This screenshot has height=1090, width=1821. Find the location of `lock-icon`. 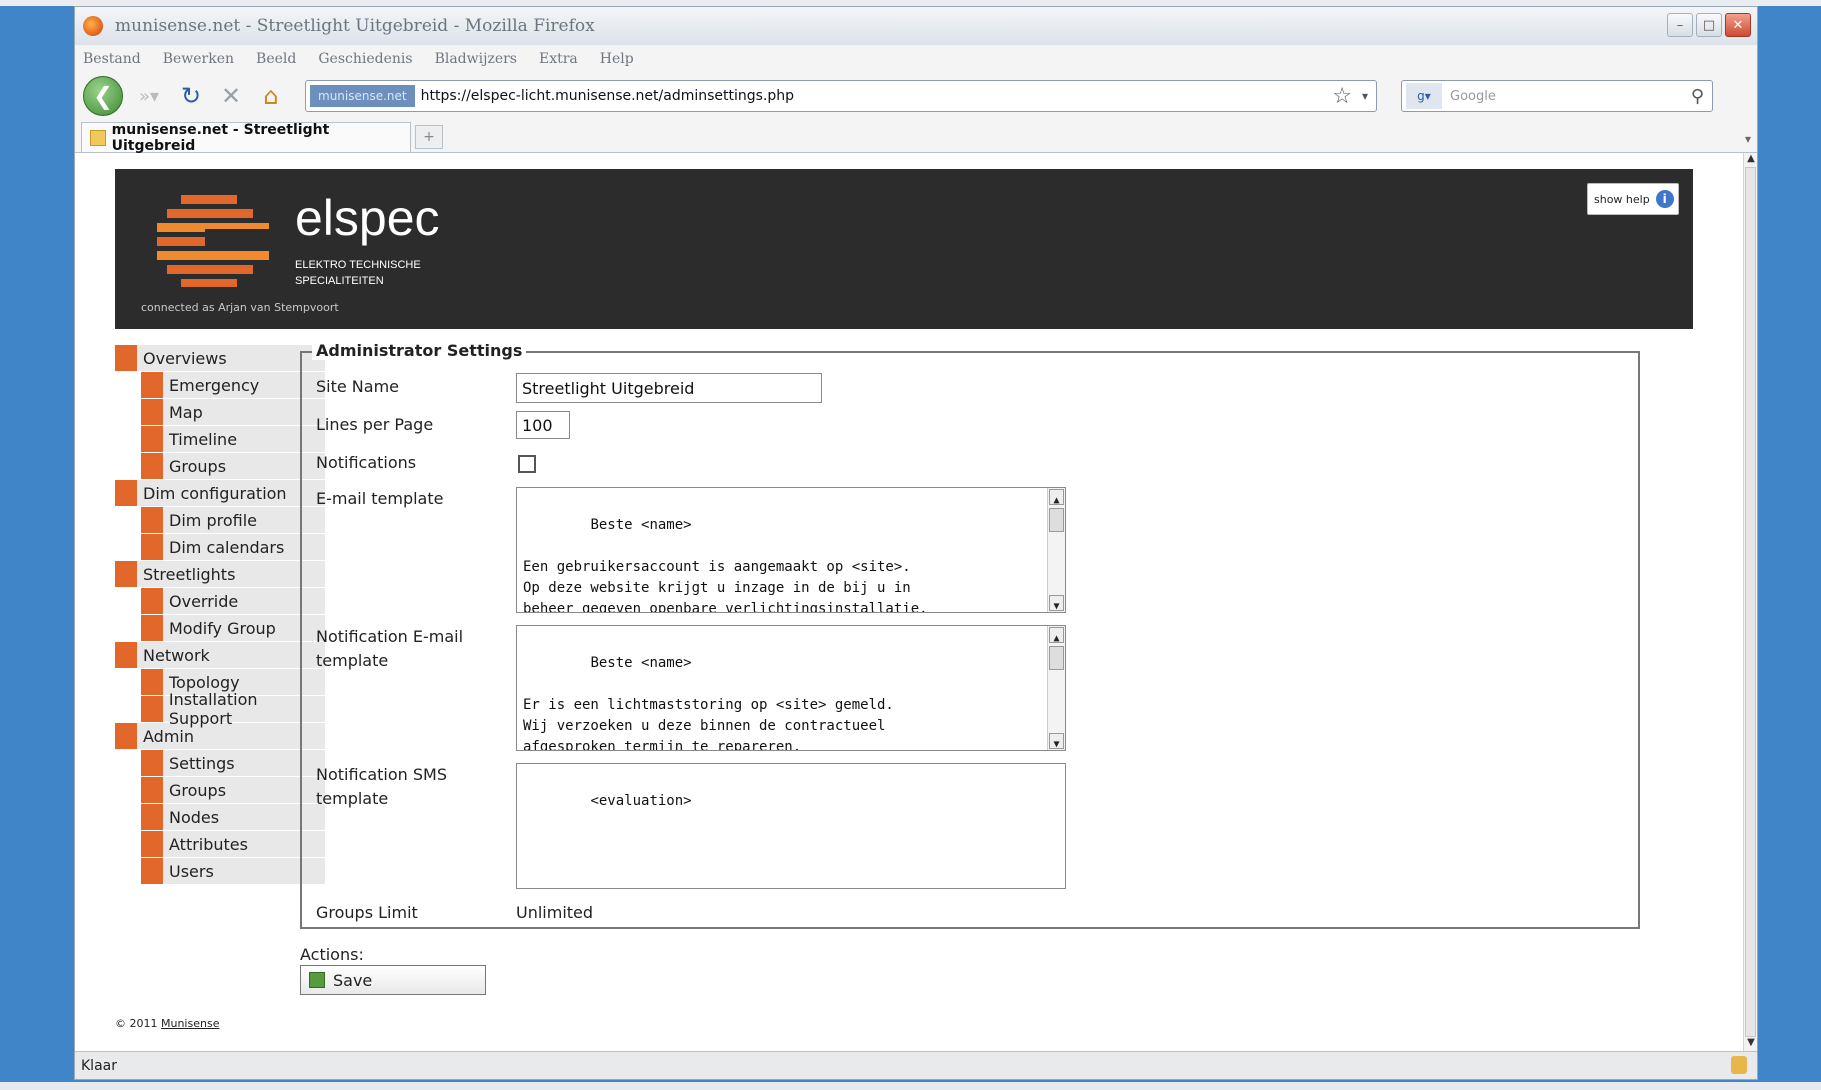

lock-icon is located at coordinates (1739, 1065).